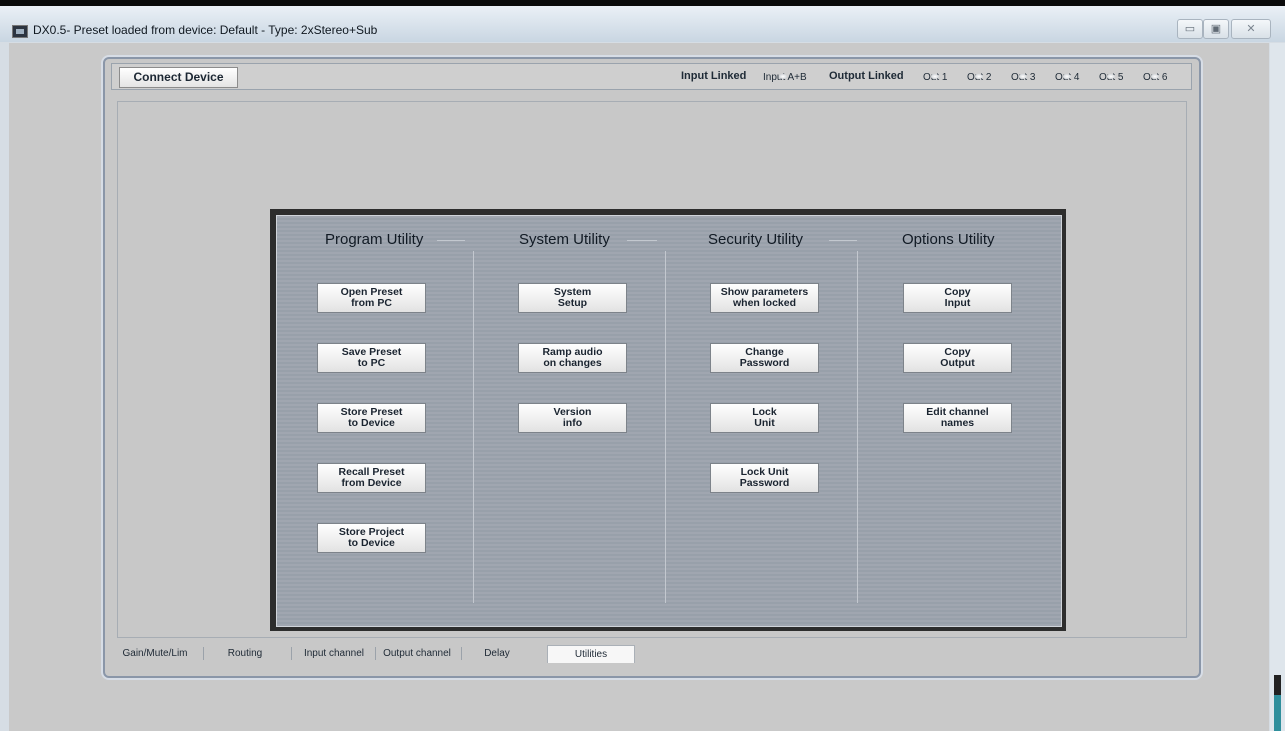  I want to click on out-2-indicator: Out 2, so click(979, 77).